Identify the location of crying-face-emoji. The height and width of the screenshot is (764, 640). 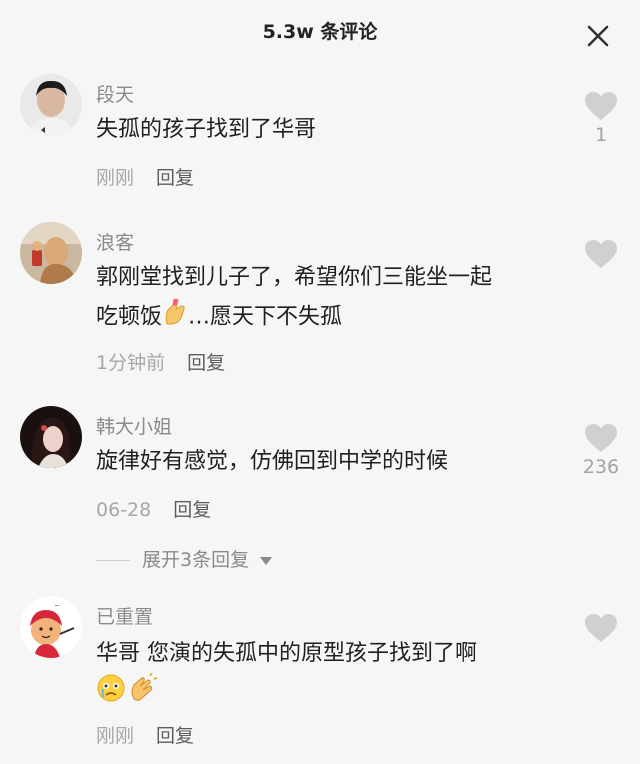
(111, 694).